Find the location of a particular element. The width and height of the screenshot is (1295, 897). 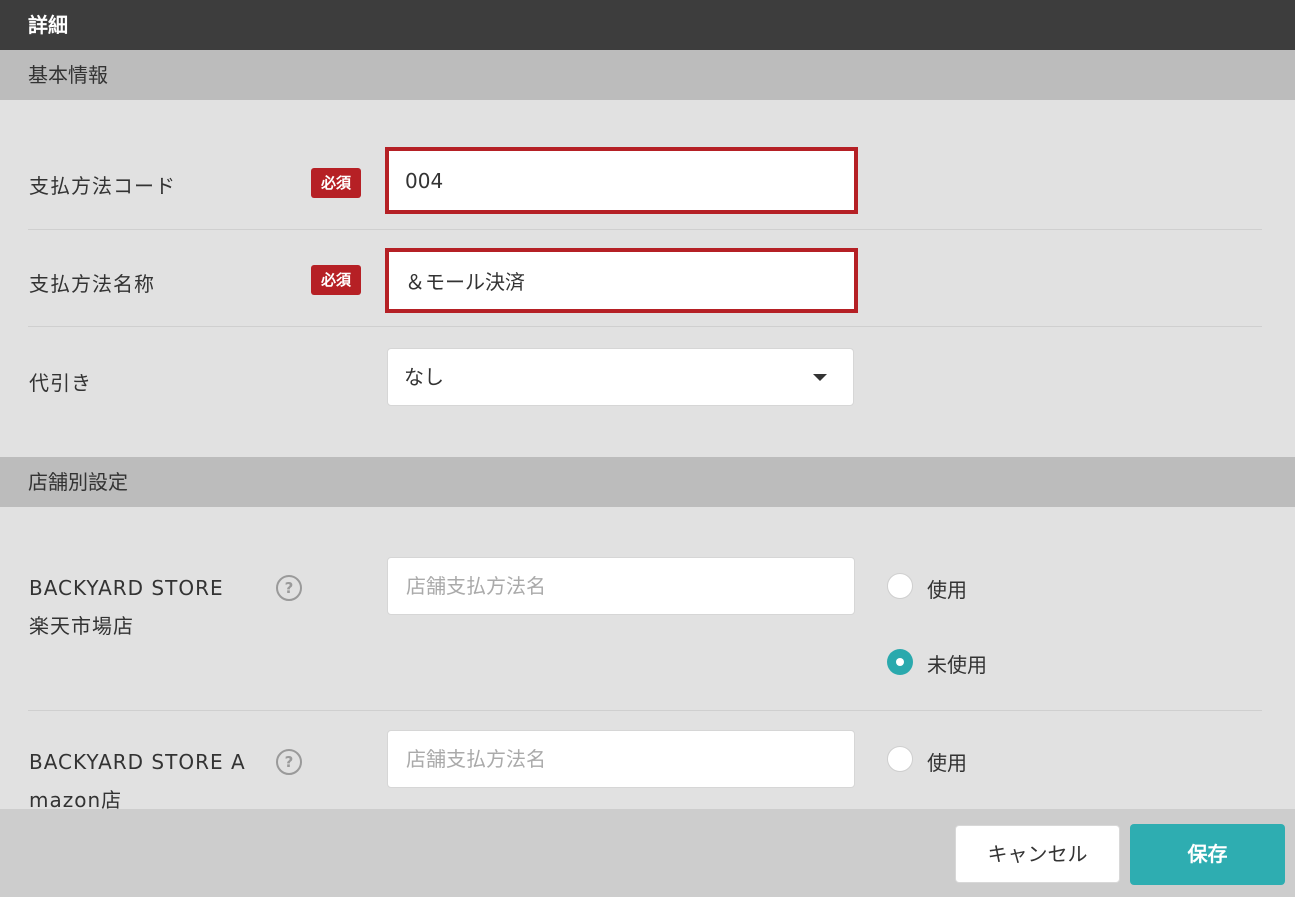

payment-code-label: 支払方法コード is located at coordinates (102, 186).